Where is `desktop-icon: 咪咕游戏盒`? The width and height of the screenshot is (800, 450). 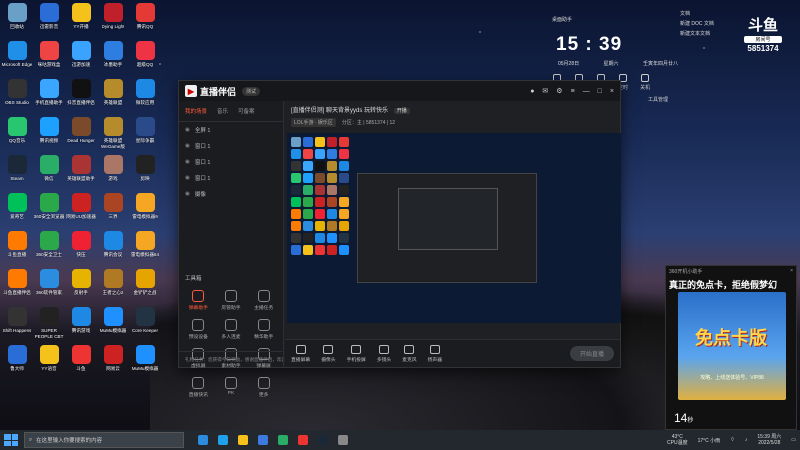
desktop-icon: 咪咕游戏盒 is located at coordinates (49, 60).